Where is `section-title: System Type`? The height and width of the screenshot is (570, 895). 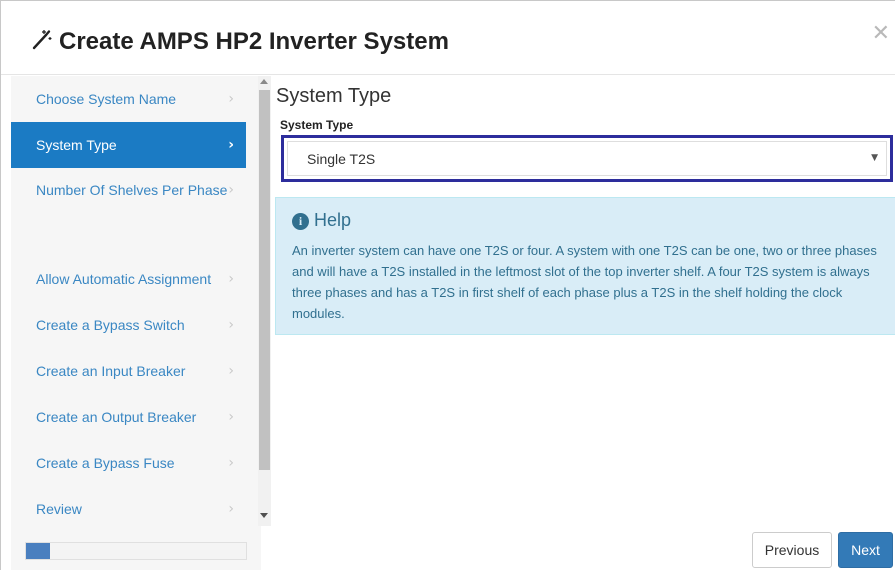
section-title: System Type is located at coordinates (334, 96).